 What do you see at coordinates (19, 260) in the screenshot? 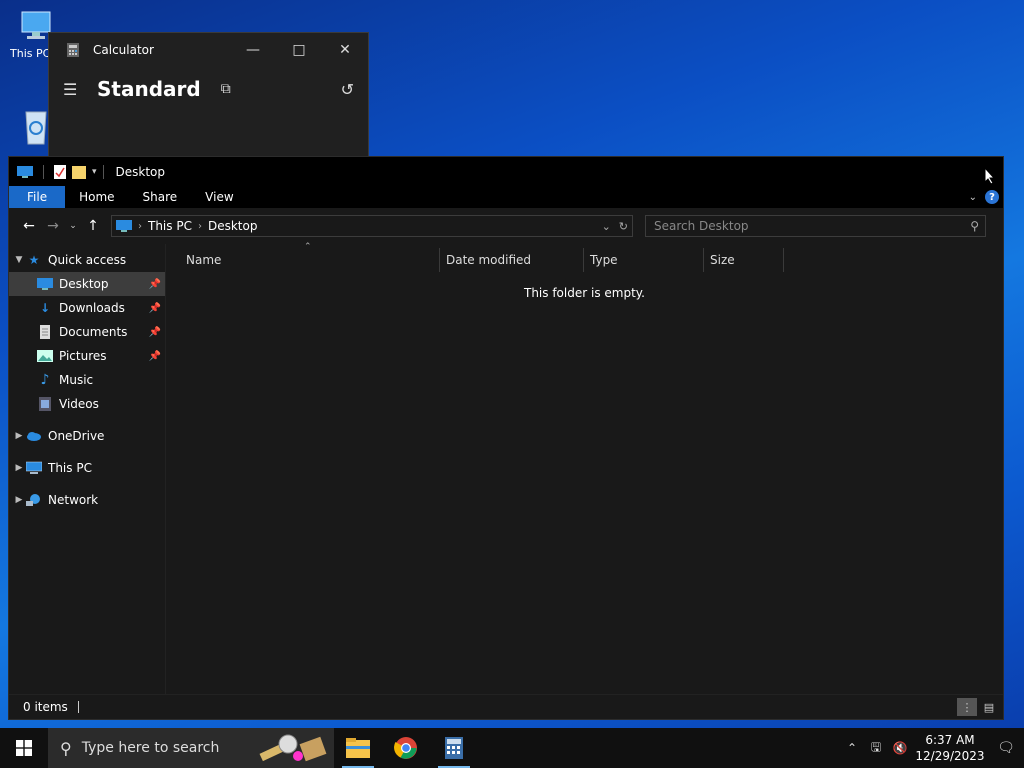
I see `chevron-down-icon: ▼` at bounding box center [19, 260].